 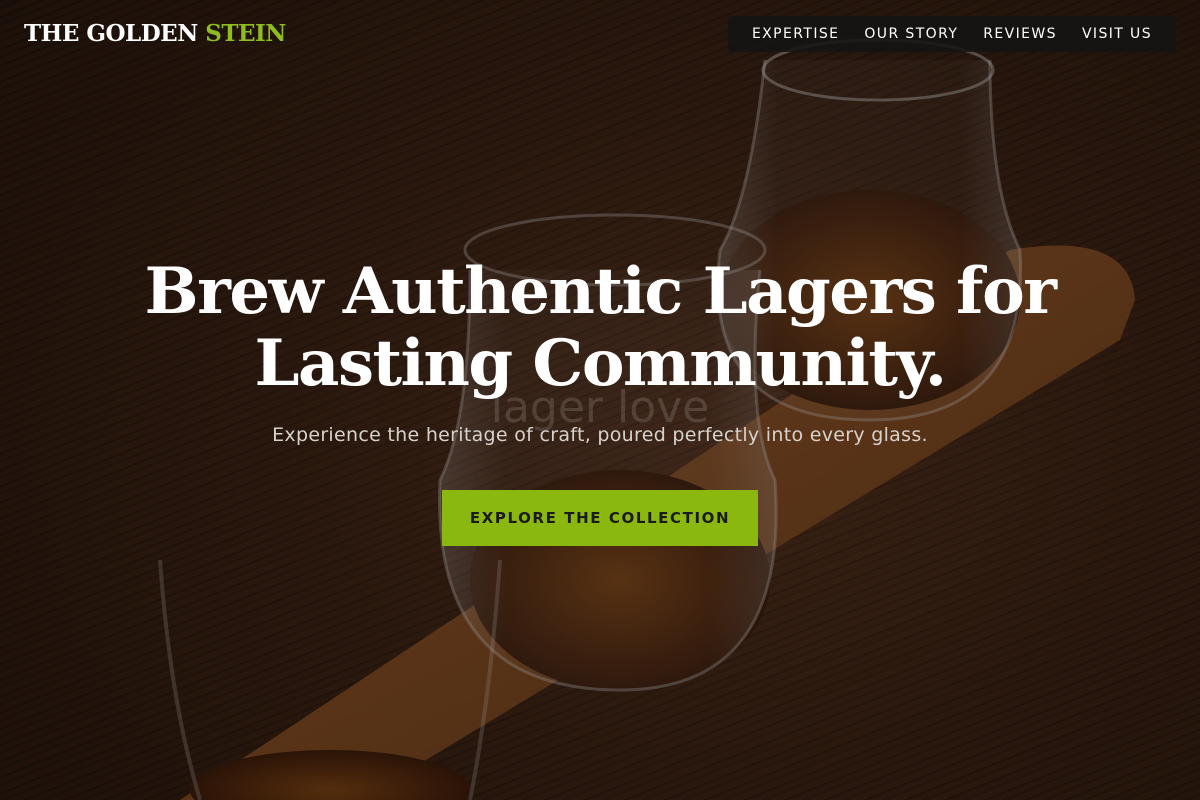 What do you see at coordinates (1117, 34) in the screenshot?
I see `nav-item-visit-us: VISIT US` at bounding box center [1117, 34].